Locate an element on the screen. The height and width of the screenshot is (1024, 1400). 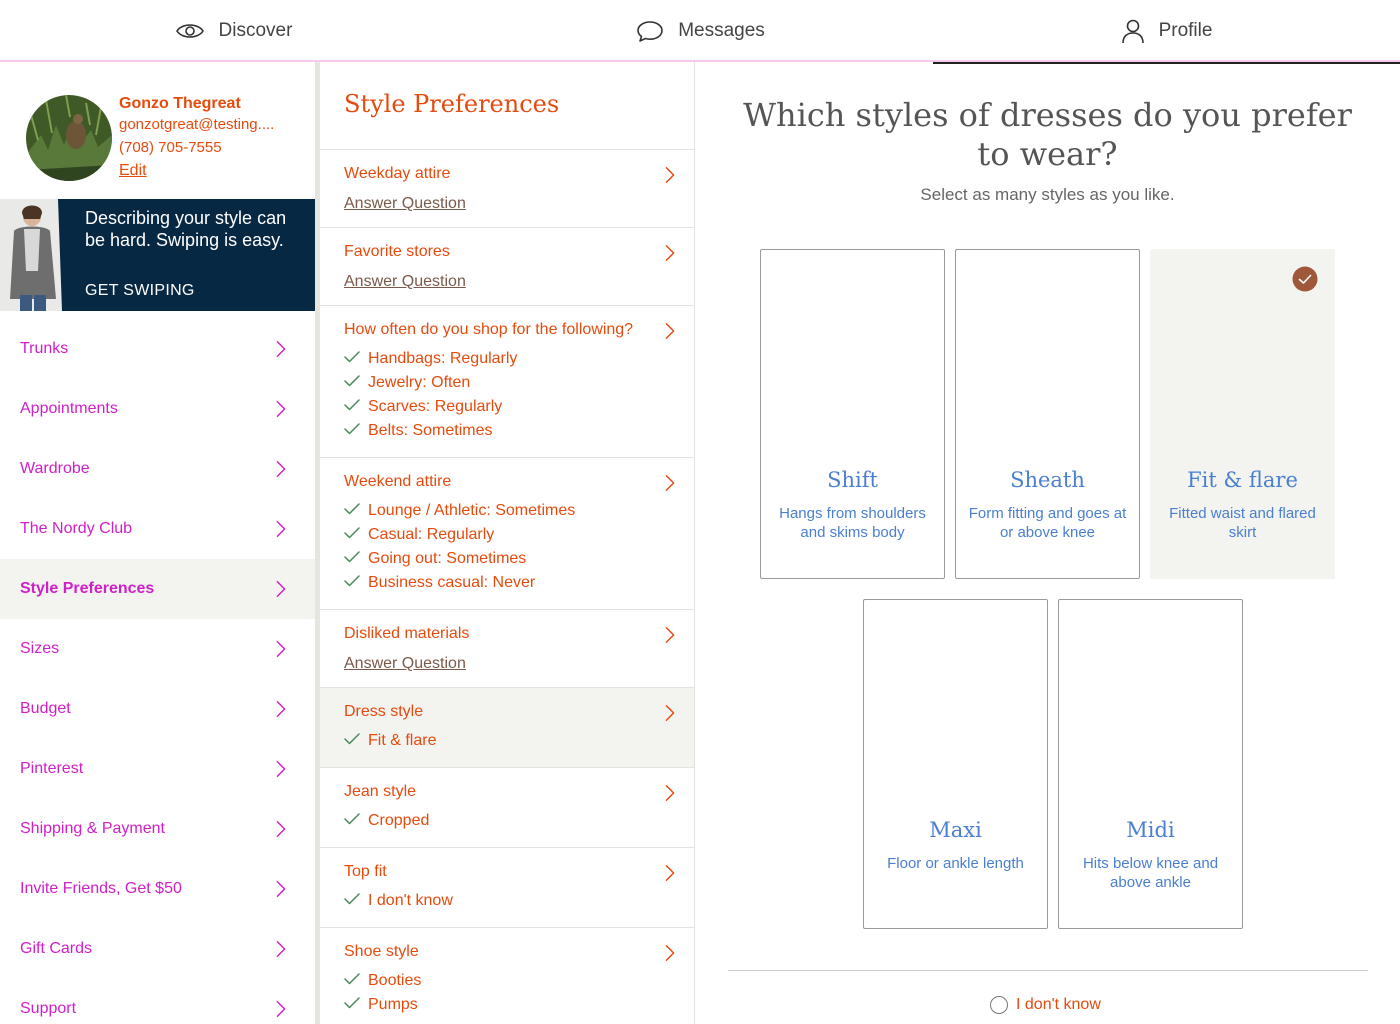
menu-item-trunks: Trunks is located at coordinates (157, 349).